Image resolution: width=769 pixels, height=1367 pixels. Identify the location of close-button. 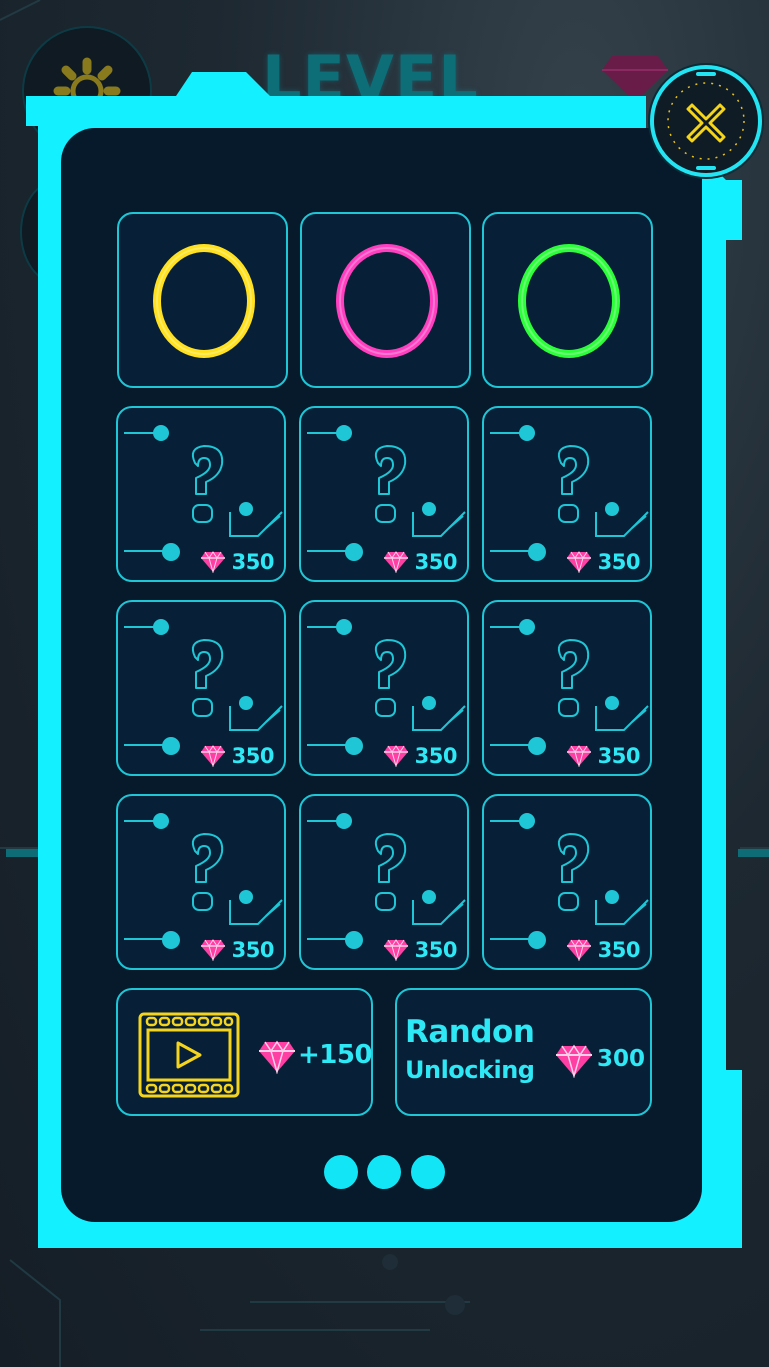
(706, 121).